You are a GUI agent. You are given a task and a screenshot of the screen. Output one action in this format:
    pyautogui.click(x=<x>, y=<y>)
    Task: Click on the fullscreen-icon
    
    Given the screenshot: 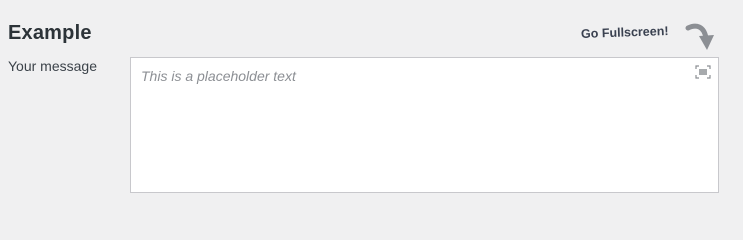 What is the action you would take?
    pyautogui.click(x=703, y=72)
    